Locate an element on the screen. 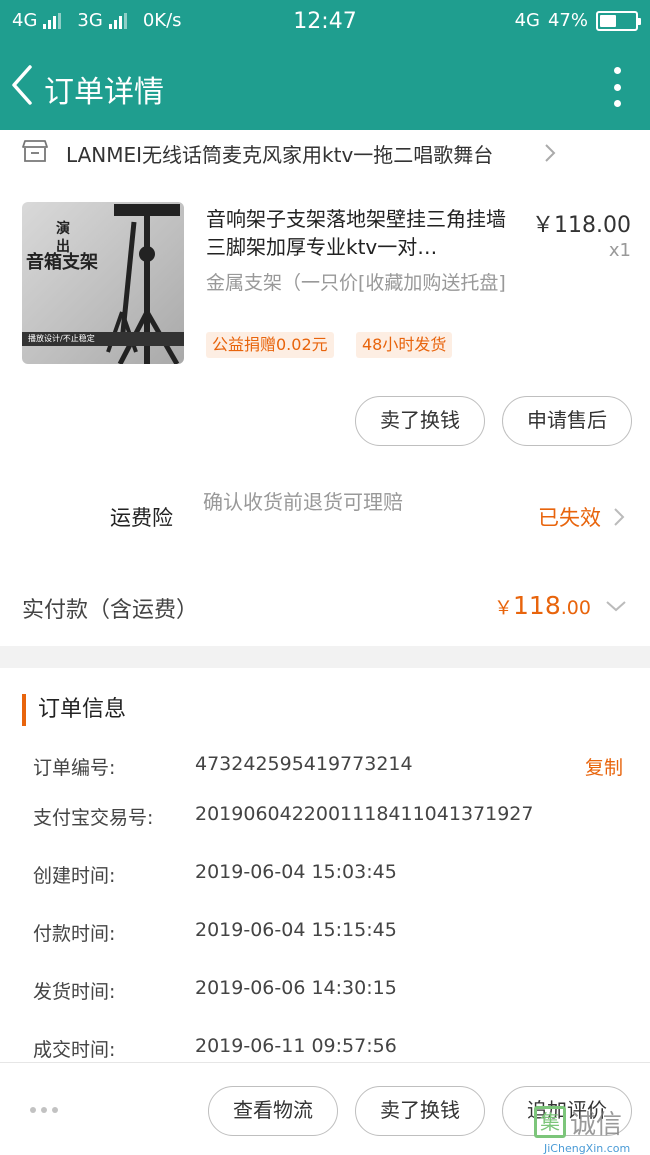 The height and width of the screenshot is (1155, 650). order-number-value: 473242595419773214 is located at coordinates (304, 764).